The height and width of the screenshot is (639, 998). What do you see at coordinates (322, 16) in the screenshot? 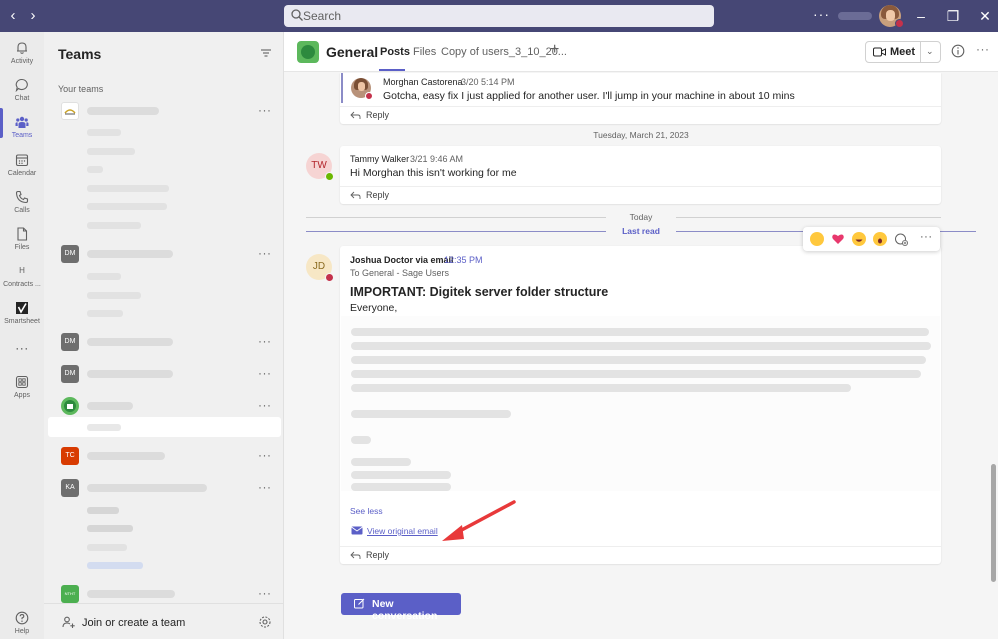
I see `search-placeholder: Search` at bounding box center [322, 16].